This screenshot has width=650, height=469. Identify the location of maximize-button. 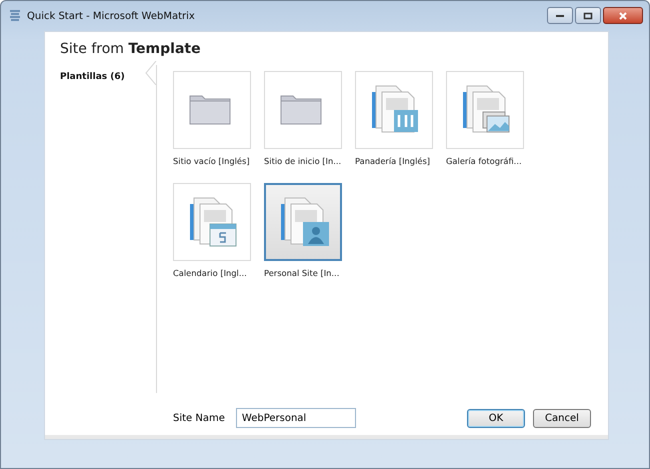
(588, 15).